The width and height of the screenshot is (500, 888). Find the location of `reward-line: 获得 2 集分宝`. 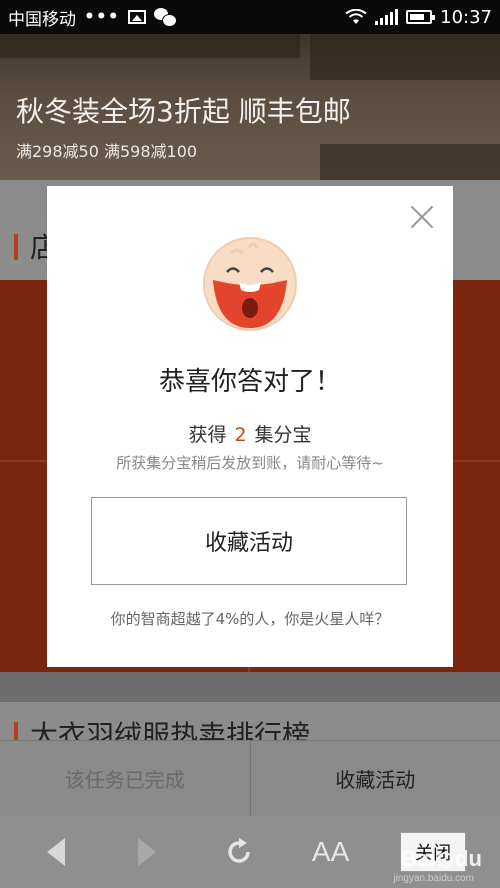

reward-line: 获得 2 集分宝 is located at coordinates (250, 433).